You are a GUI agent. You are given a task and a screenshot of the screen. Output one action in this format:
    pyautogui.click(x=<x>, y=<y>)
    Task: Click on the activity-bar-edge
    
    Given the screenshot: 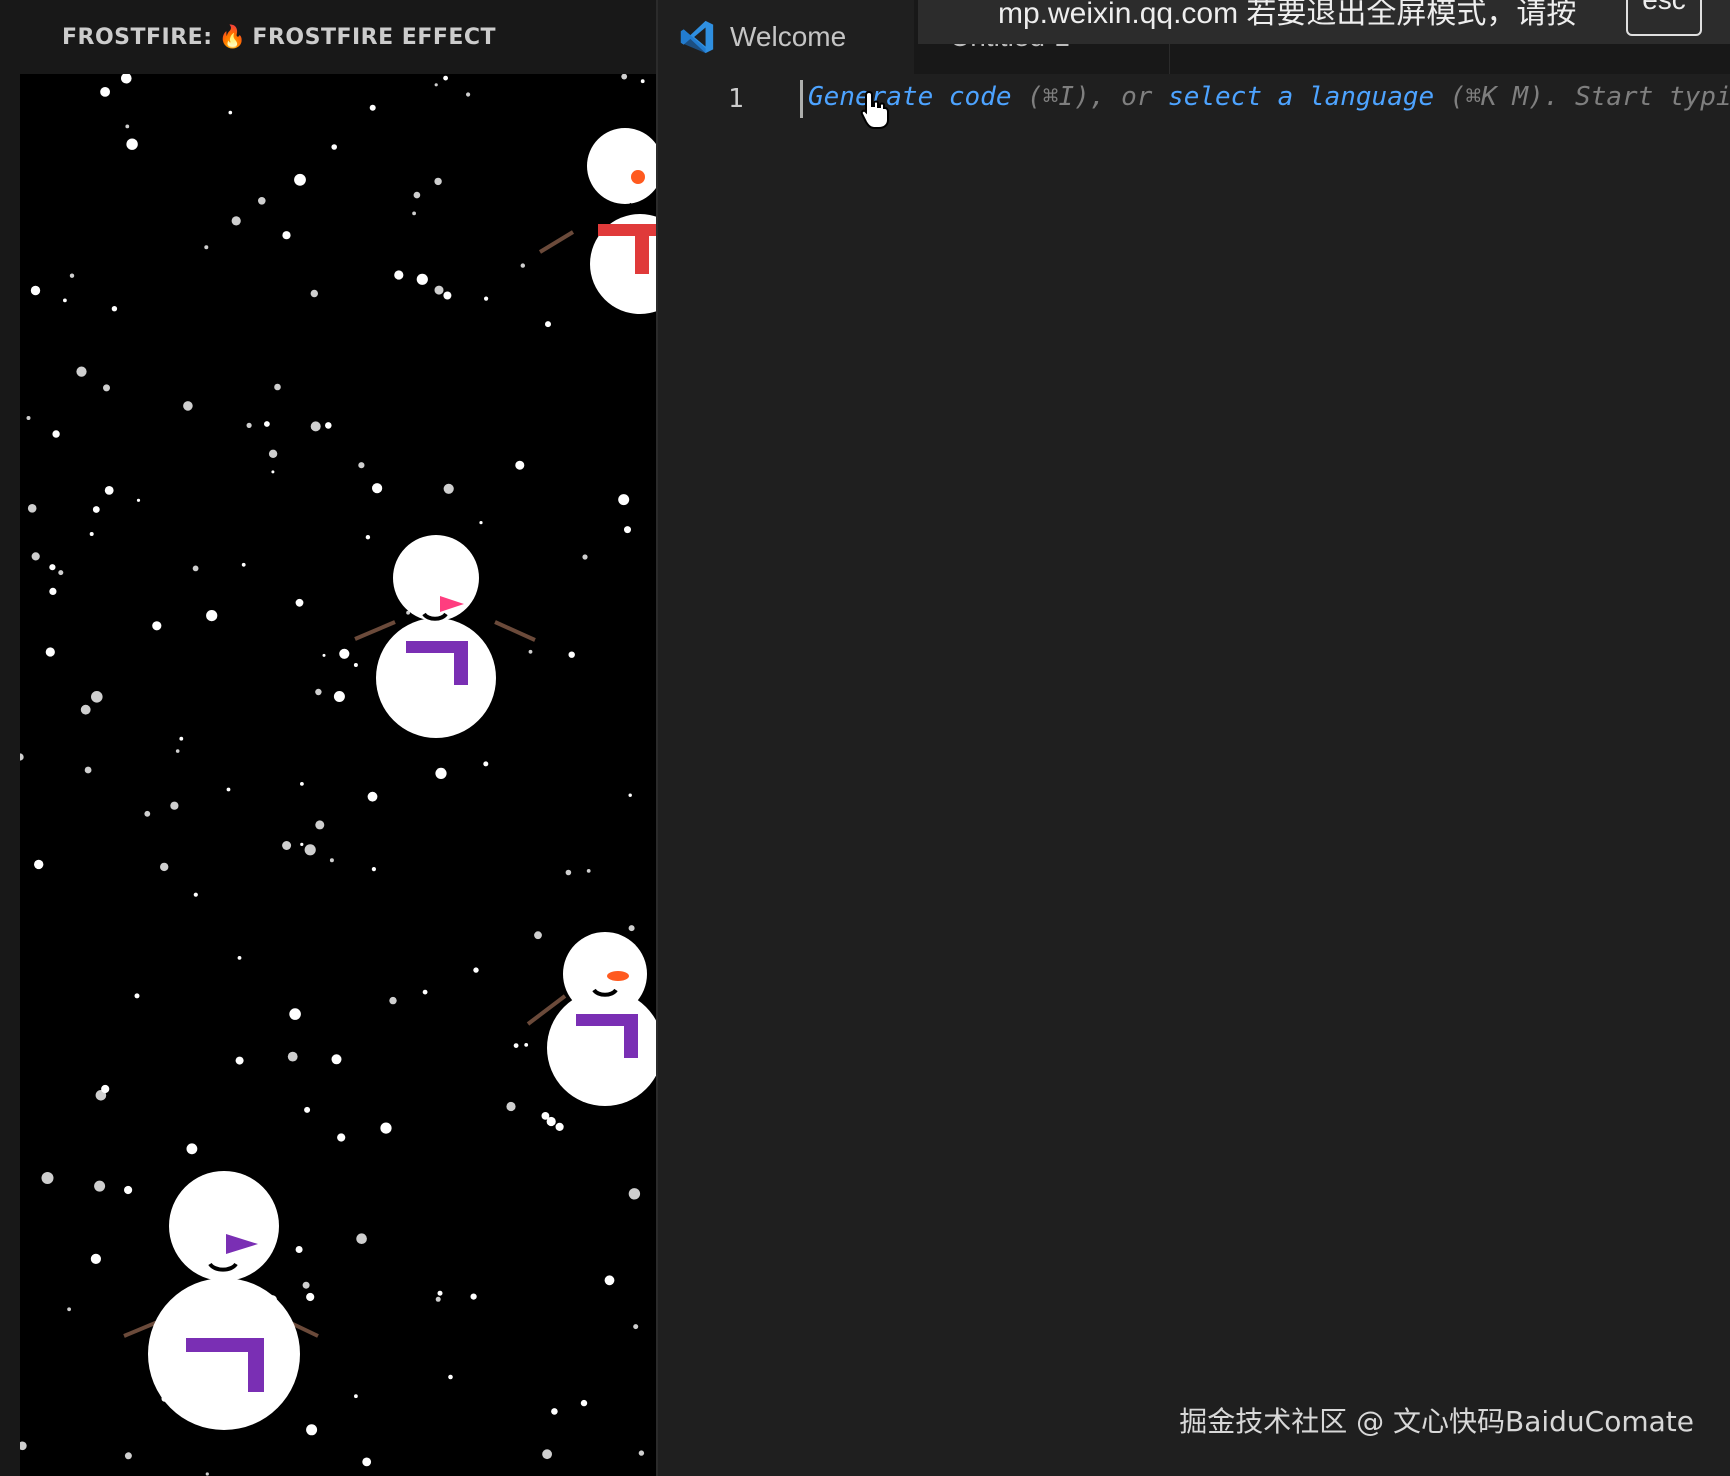 What is the action you would take?
    pyautogui.click(x=10, y=738)
    